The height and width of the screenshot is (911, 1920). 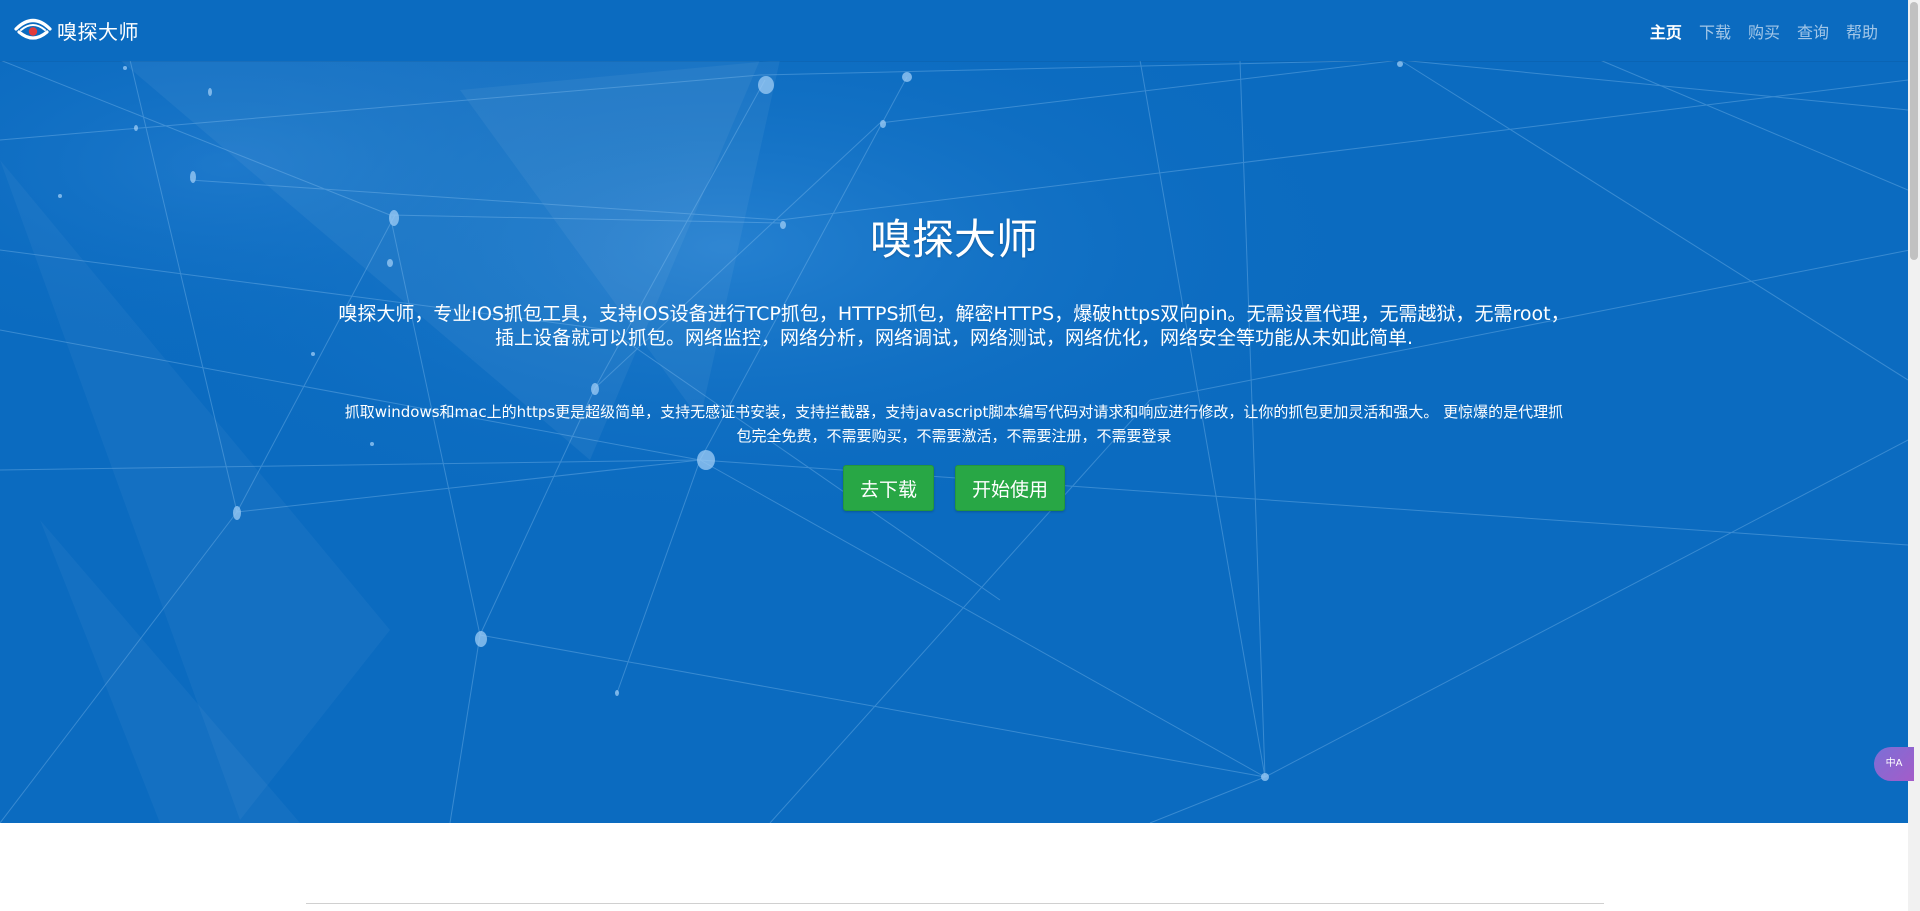 I want to click on hero-title: 嗅探大师, so click(x=953, y=239).